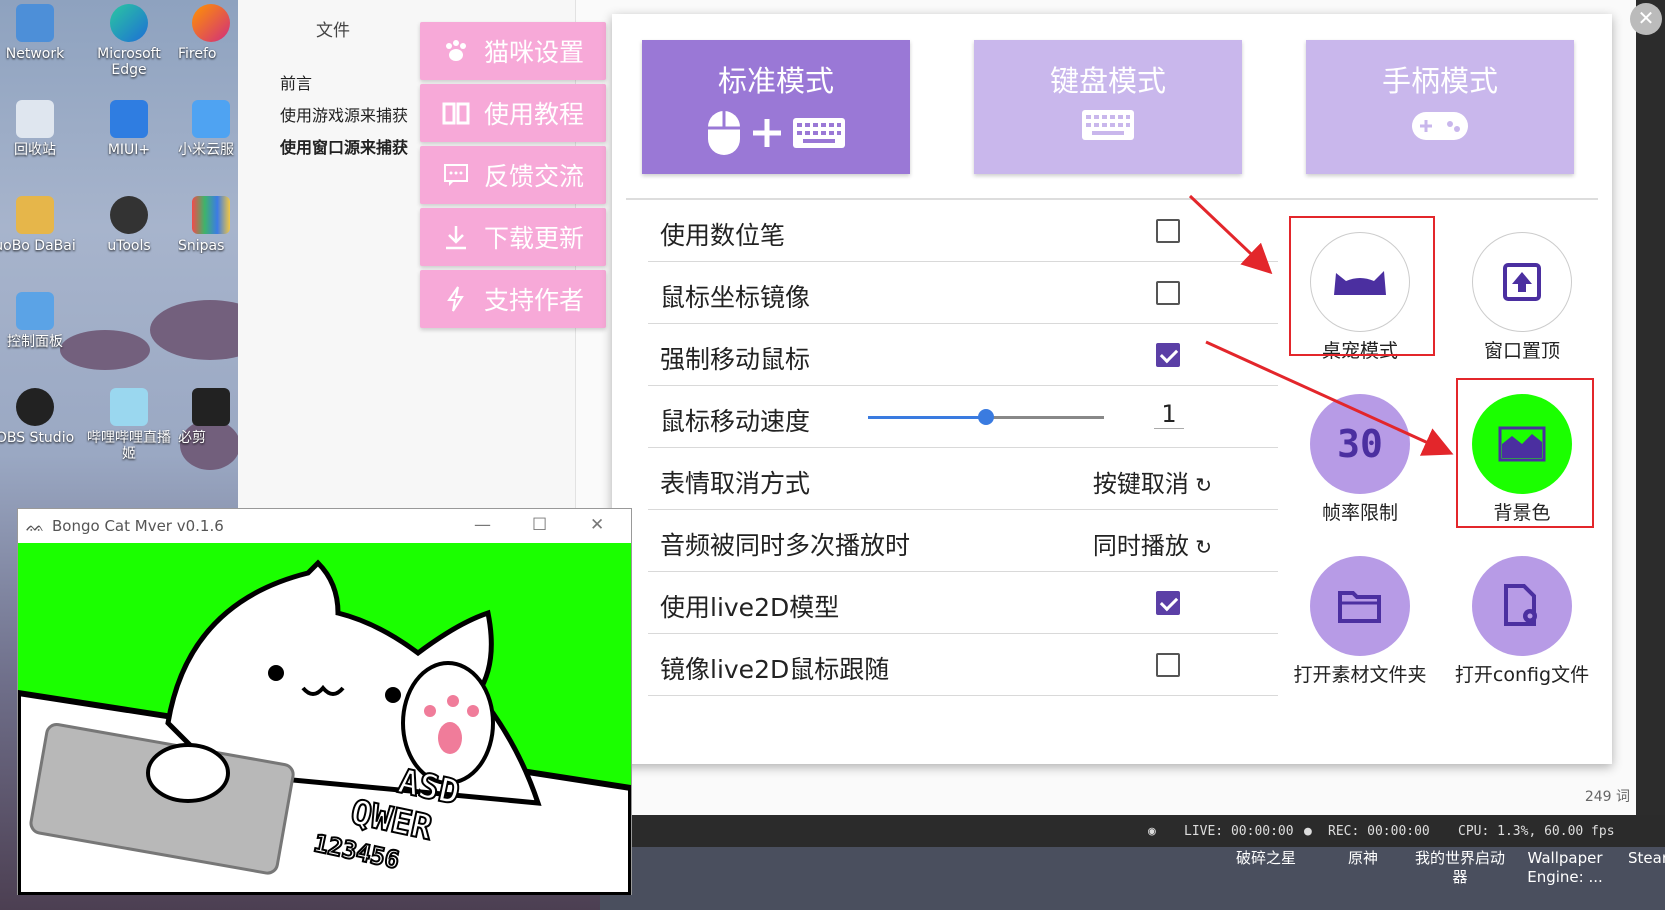 This screenshot has width=1665, height=910. I want to click on desktop-app-label: 我的世界启动器, so click(1460, 868).